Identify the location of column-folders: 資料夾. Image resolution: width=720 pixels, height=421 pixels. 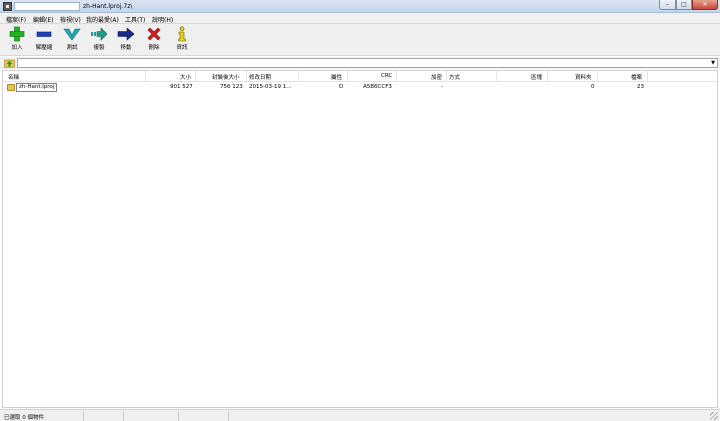
(583, 77).